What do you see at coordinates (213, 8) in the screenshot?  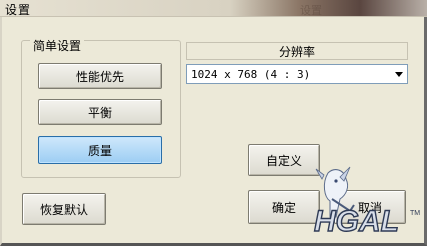 I see `title-bar: 设置 设置` at bounding box center [213, 8].